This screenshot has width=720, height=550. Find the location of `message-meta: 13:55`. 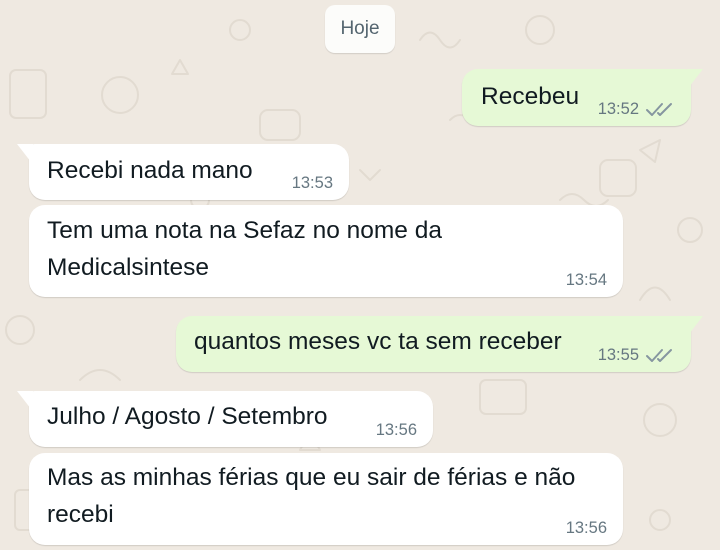

message-meta: 13:55 is located at coordinates (636, 355).